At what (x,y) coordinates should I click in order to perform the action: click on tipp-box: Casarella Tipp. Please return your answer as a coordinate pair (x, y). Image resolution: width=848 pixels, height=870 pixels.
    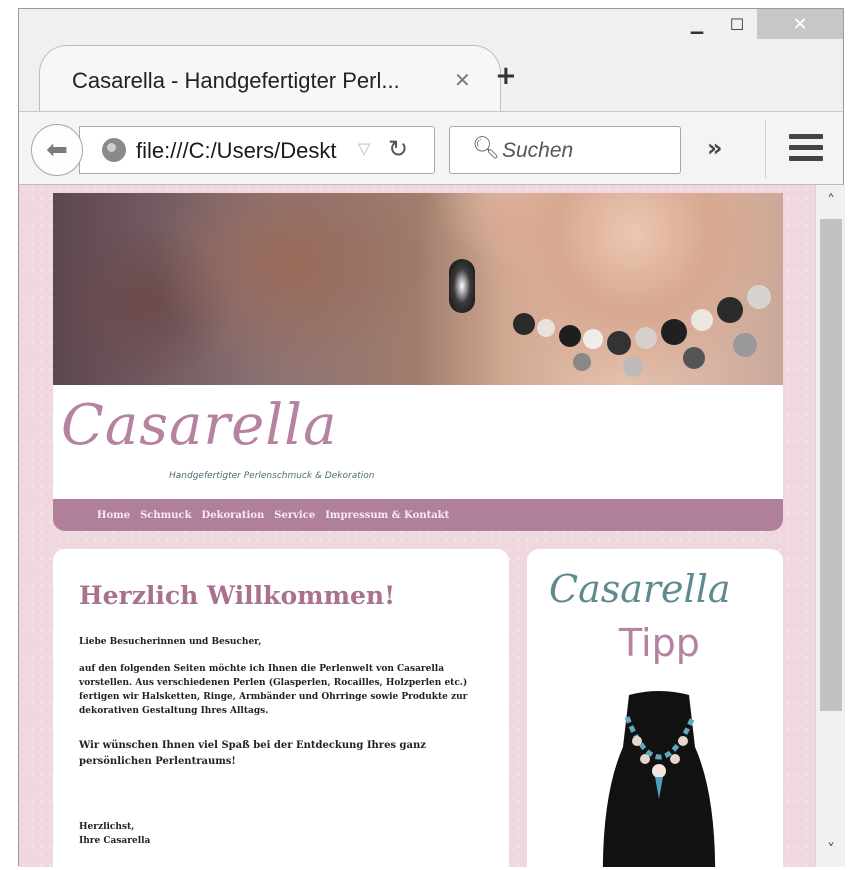
    Looking at the image, I should click on (655, 708).